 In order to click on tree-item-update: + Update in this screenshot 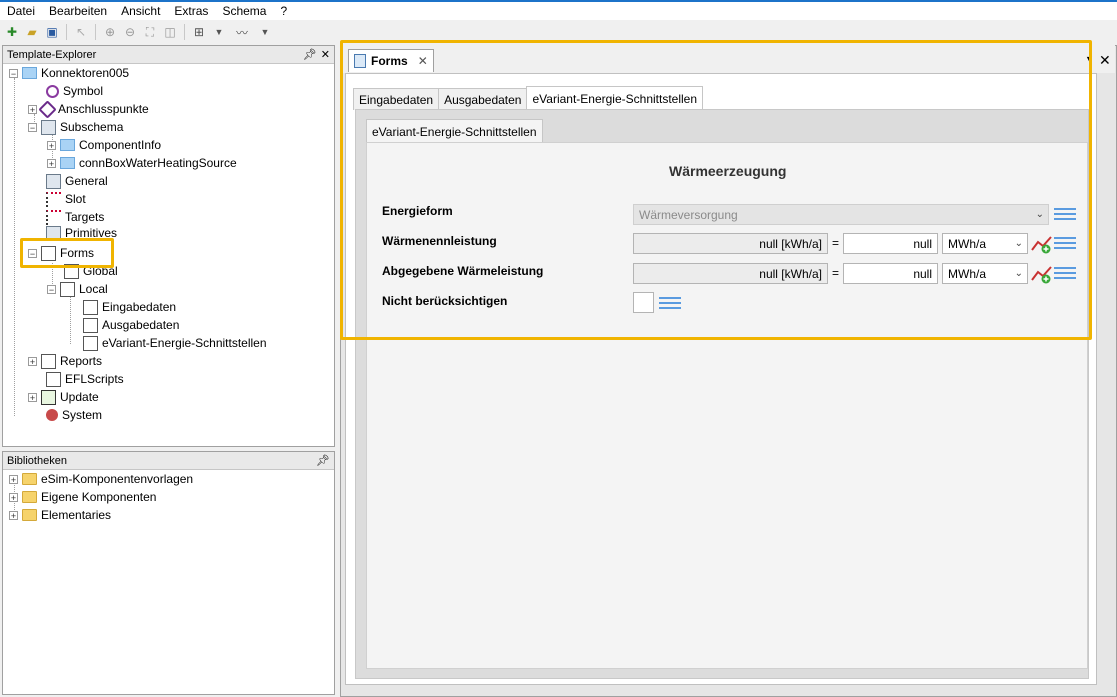, I will do `click(63, 397)`.